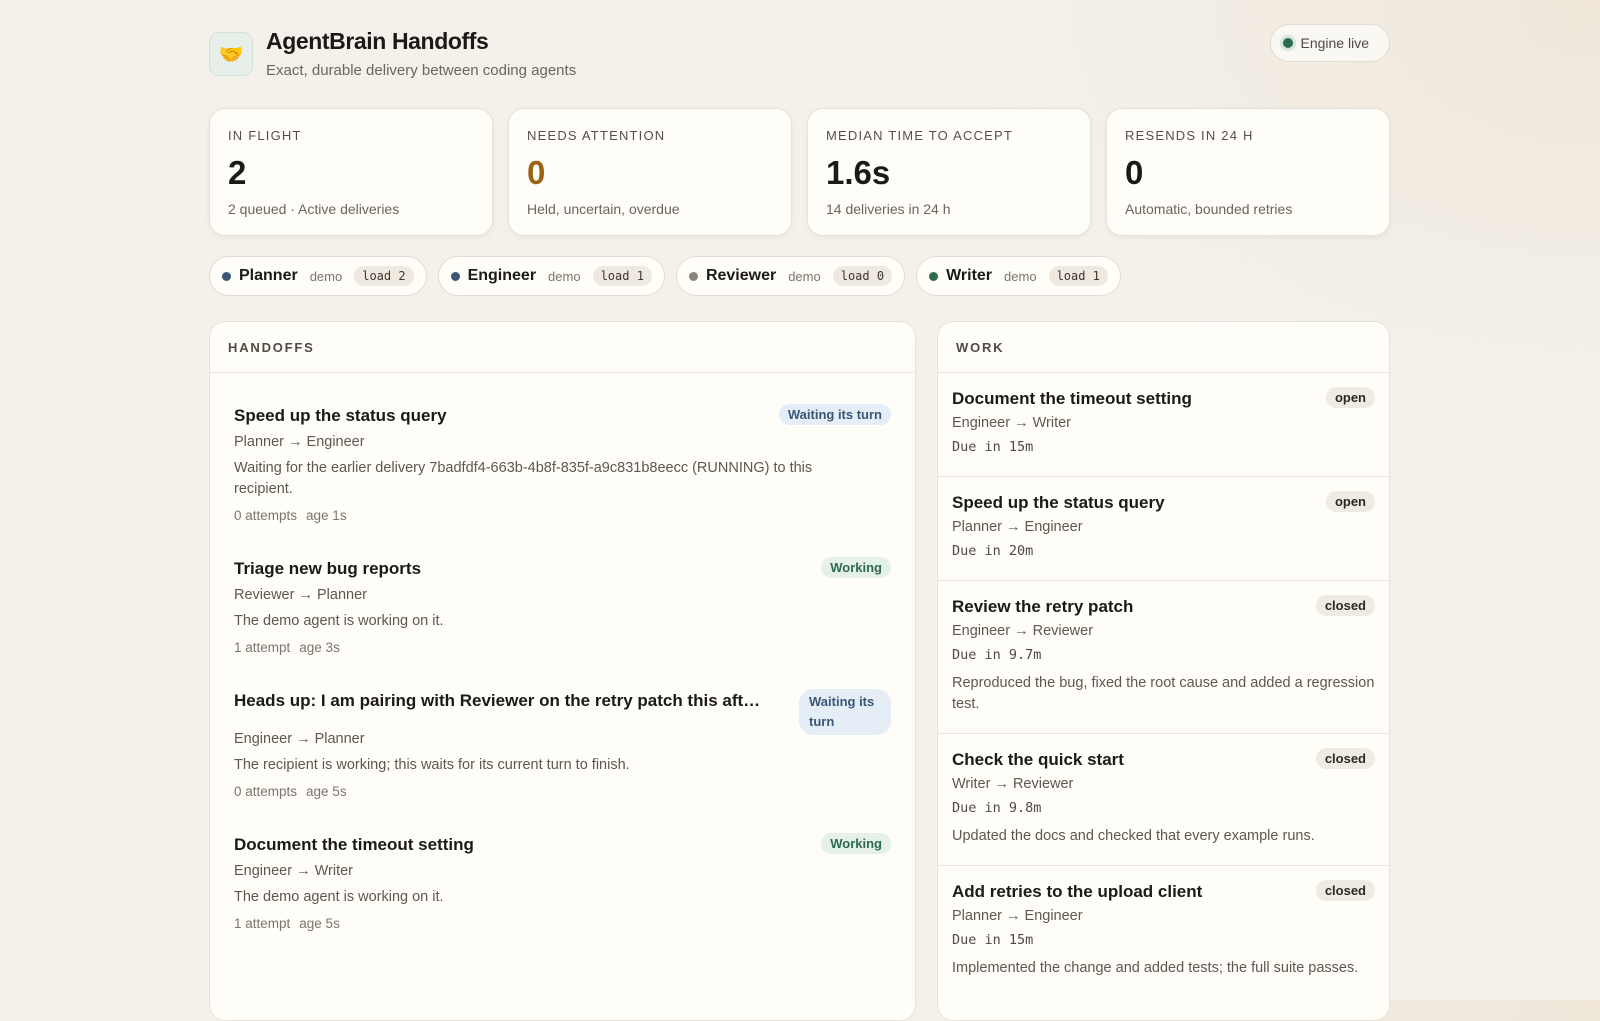 This screenshot has width=1600, height=1021. What do you see at coordinates (328, 568) in the screenshot?
I see `handoff-title: Triage new bug reports` at bounding box center [328, 568].